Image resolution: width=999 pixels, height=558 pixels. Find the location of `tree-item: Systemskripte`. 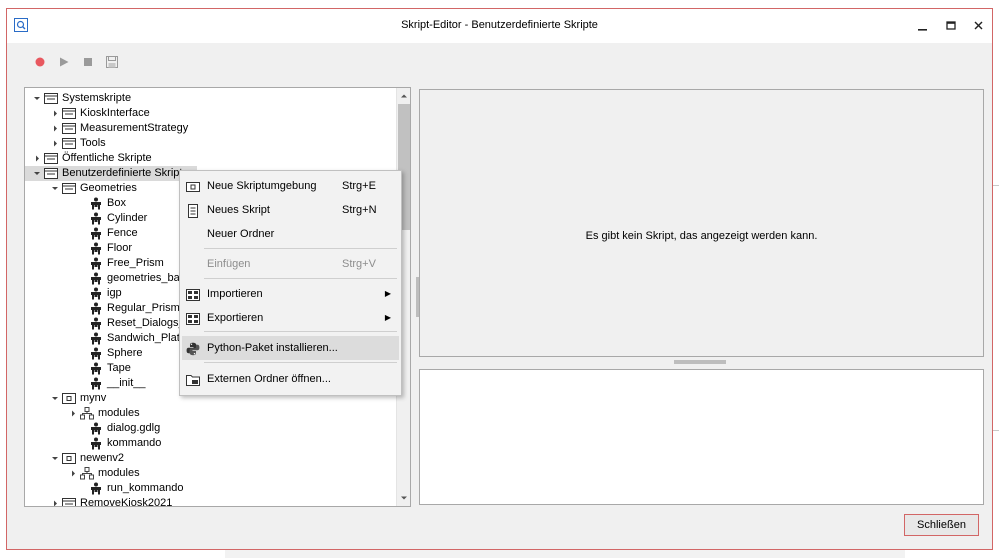

tree-item: Systemskripte is located at coordinates (210, 98).